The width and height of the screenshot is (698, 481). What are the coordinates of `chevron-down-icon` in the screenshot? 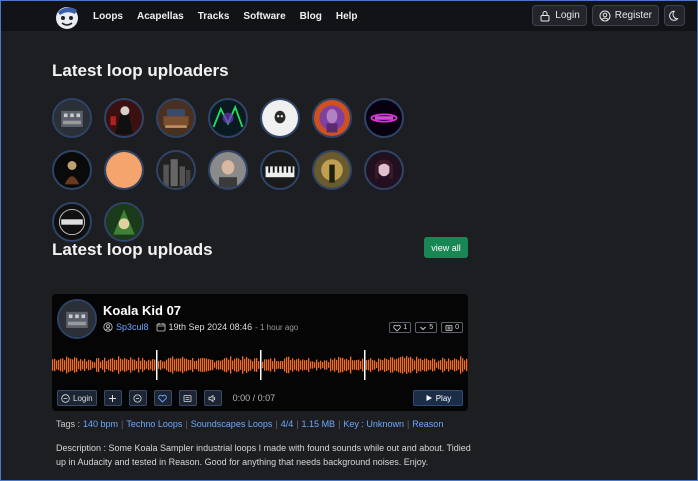 It's located at (423, 328).